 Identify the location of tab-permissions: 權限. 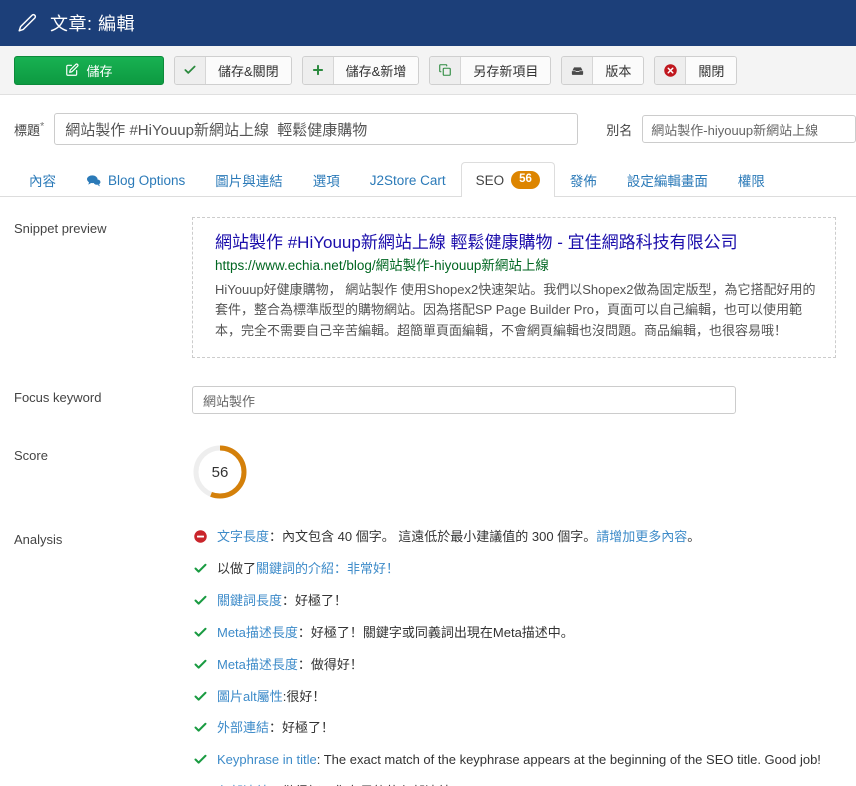
(751, 179).